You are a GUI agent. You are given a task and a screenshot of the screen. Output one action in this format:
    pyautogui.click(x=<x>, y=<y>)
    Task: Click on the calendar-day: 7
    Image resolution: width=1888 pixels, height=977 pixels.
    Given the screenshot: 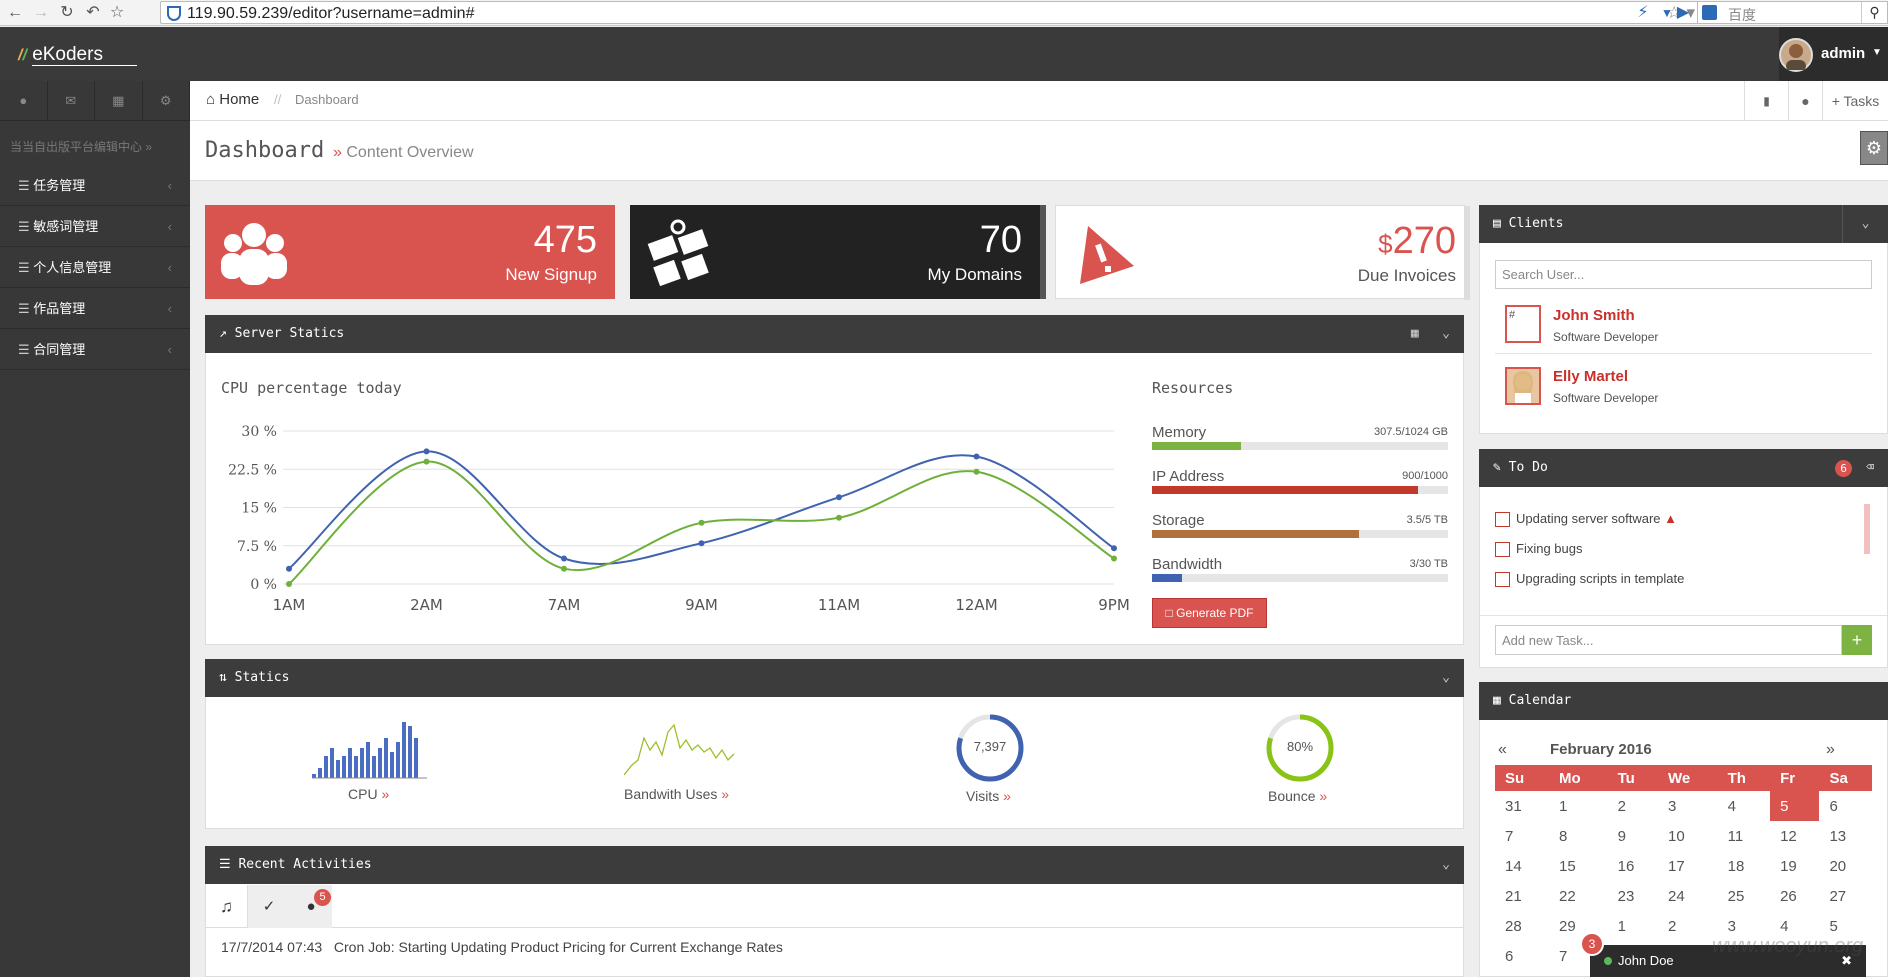 What is the action you would take?
    pyautogui.click(x=1522, y=836)
    